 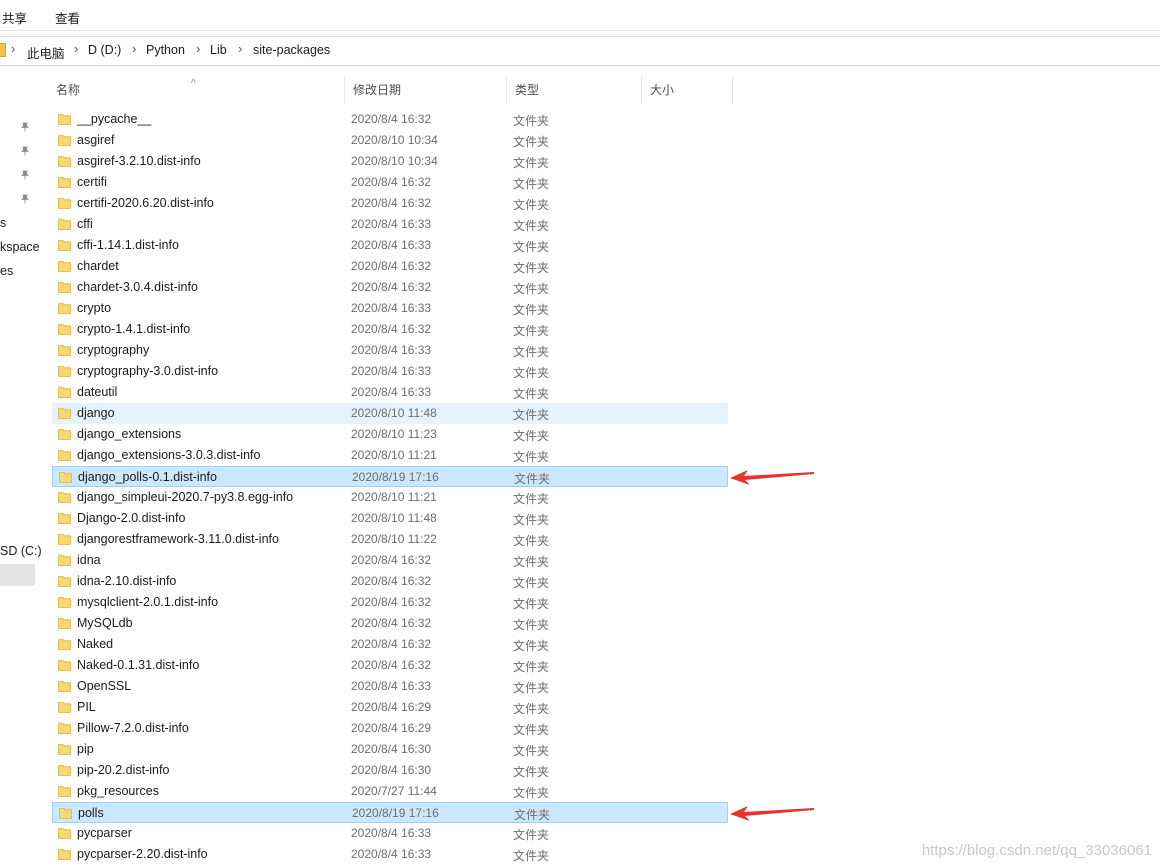 What do you see at coordinates (390, 140) in the screenshot?
I see `file-row: asgiref 2020/8/10 10:34 文件夹` at bounding box center [390, 140].